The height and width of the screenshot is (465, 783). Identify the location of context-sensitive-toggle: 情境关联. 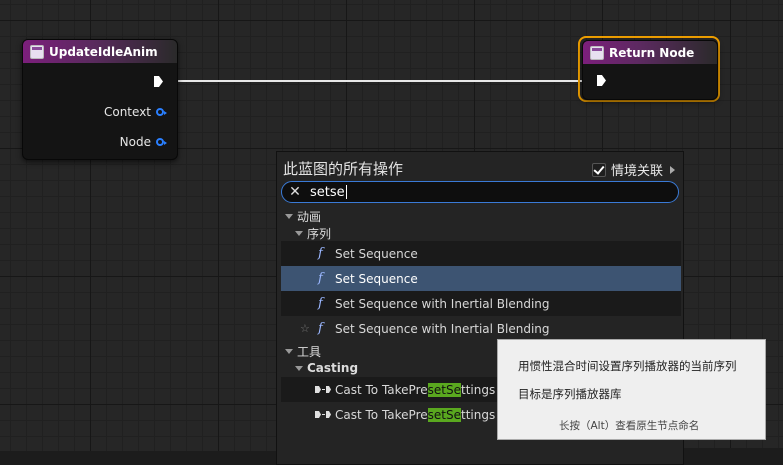
(633, 169).